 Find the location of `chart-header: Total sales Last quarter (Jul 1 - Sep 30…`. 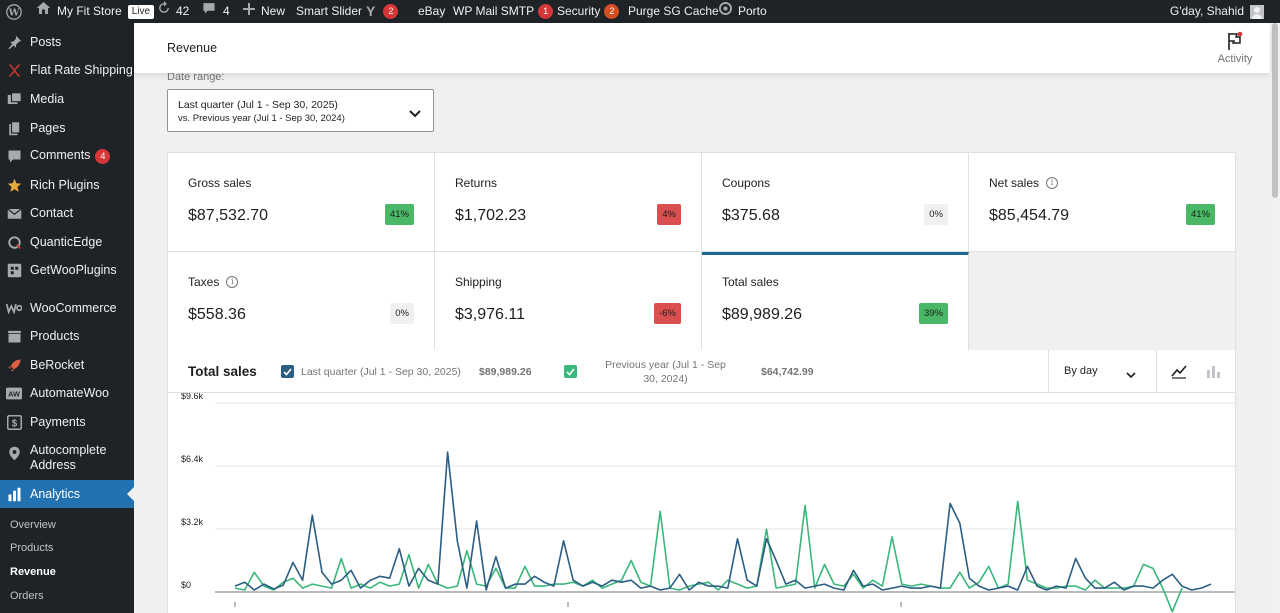

chart-header: Total sales Last quarter (Jul 1 - Sep 30… is located at coordinates (701, 371).